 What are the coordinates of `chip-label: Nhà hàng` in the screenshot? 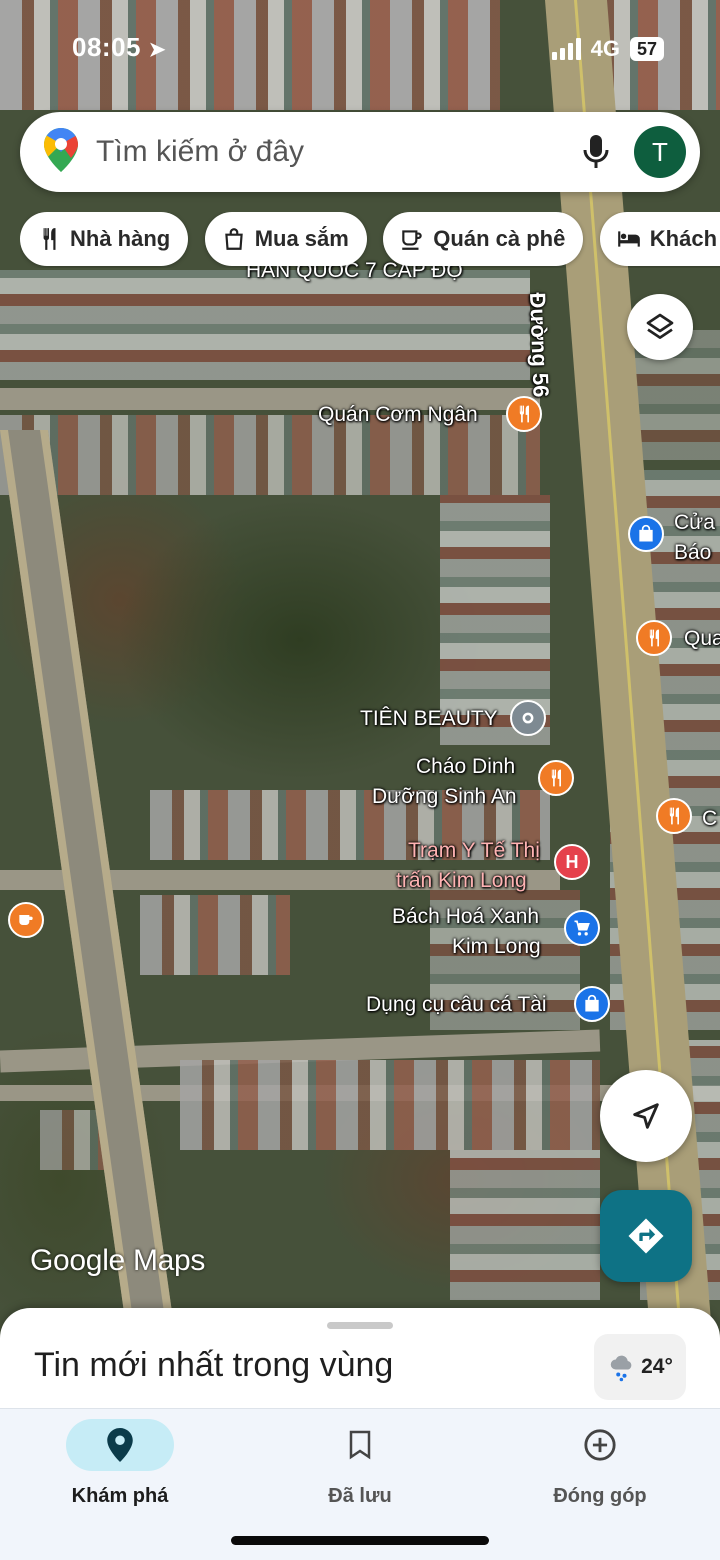 It's located at (120, 238).